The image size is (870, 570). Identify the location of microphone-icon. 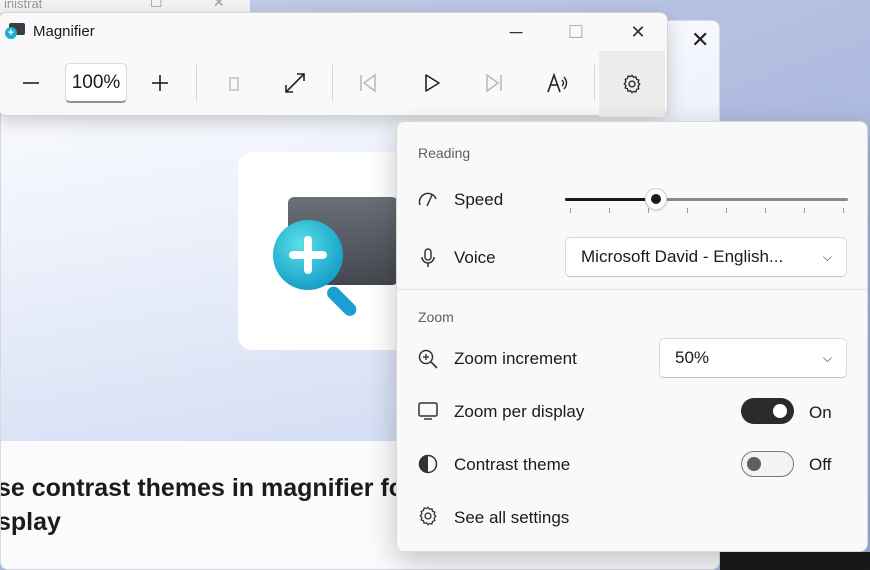
(428, 258).